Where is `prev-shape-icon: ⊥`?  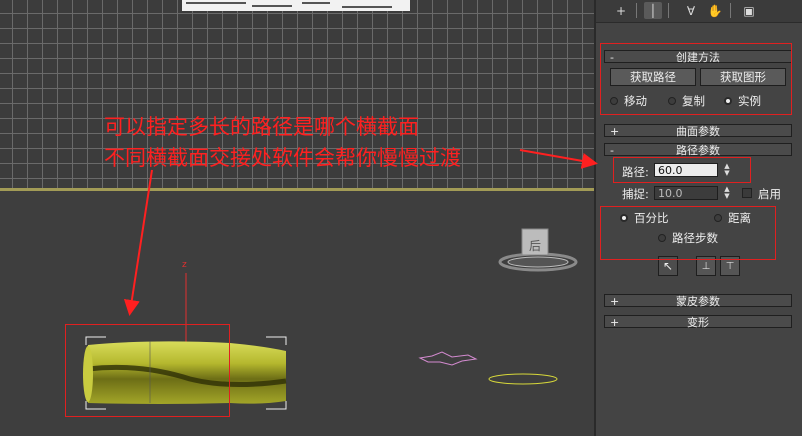
prev-shape-icon: ⊥ is located at coordinates (706, 266).